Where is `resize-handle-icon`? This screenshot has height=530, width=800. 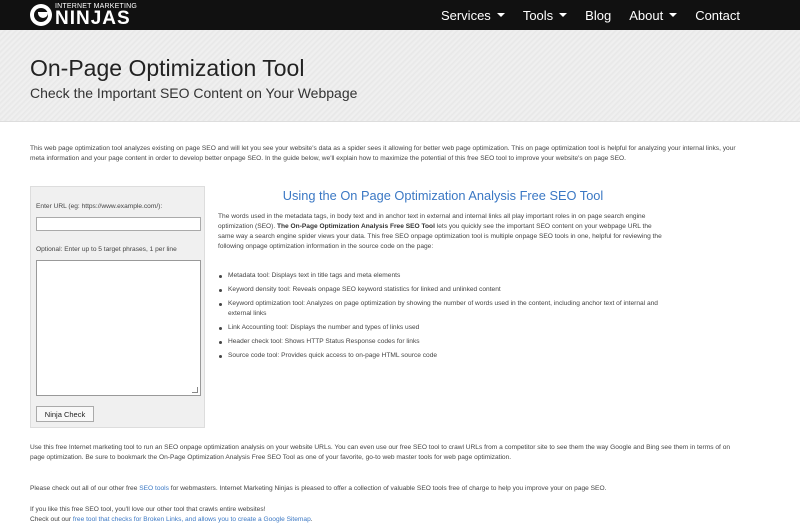 resize-handle-icon is located at coordinates (195, 390).